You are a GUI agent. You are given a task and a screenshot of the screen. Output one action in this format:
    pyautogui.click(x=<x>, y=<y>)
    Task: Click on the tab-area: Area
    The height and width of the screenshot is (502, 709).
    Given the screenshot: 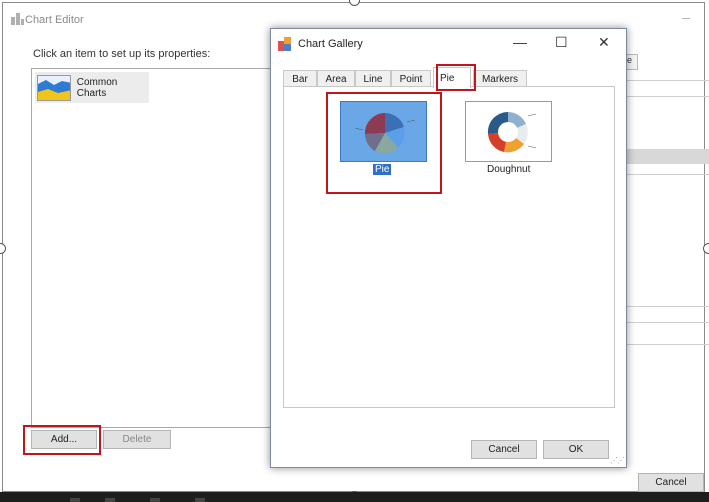 What is the action you would take?
    pyautogui.click(x=336, y=78)
    